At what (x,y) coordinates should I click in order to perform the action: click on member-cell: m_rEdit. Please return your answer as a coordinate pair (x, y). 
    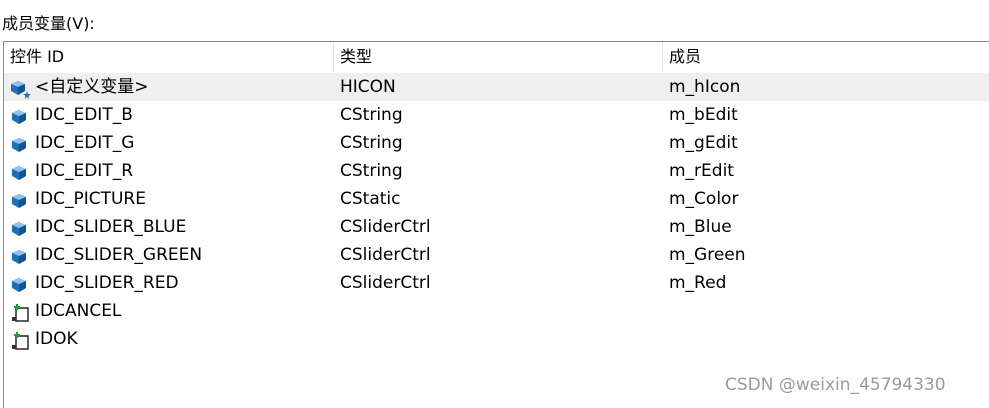
    Looking at the image, I should click on (701, 171).